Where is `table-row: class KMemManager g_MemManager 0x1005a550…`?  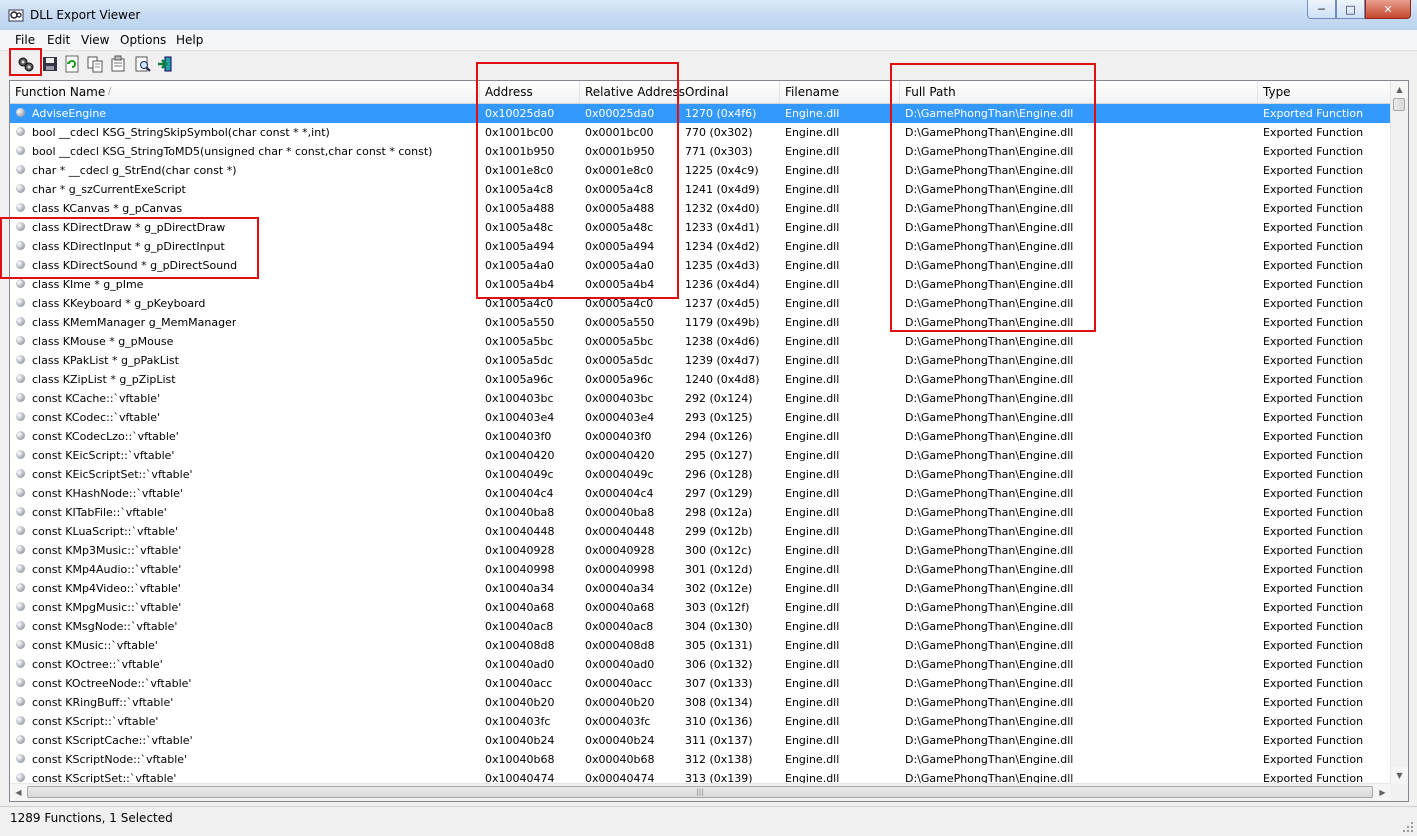 table-row: class KMemManager g_MemManager 0x1005a550… is located at coordinates (700, 322).